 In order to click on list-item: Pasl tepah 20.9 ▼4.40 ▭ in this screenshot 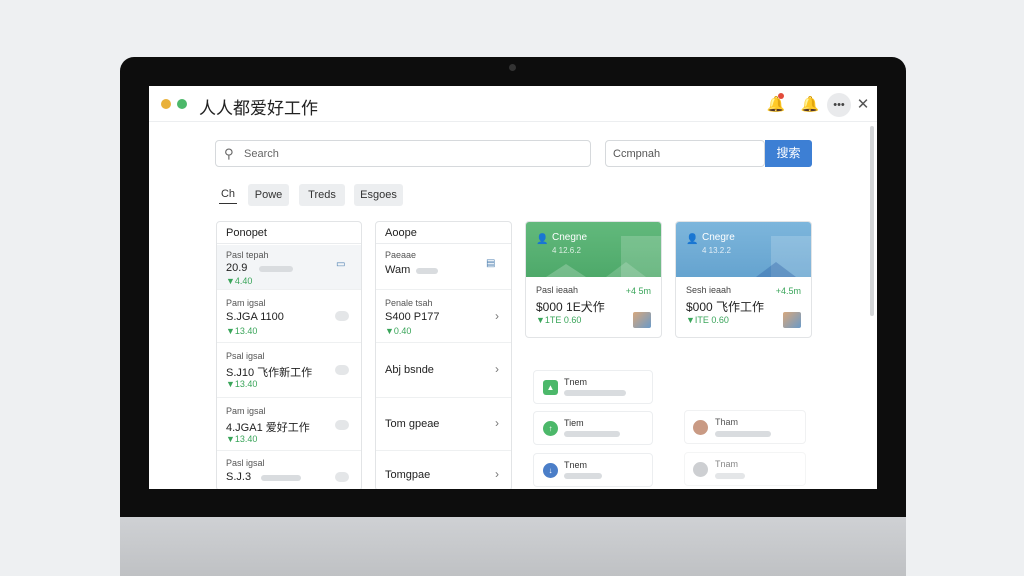, I will do `click(289, 267)`.